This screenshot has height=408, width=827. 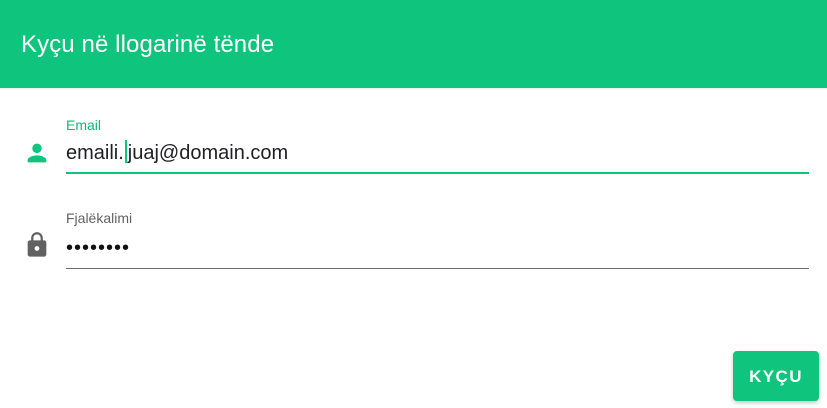 I want to click on login-button: KYÇU, so click(x=776, y=376).